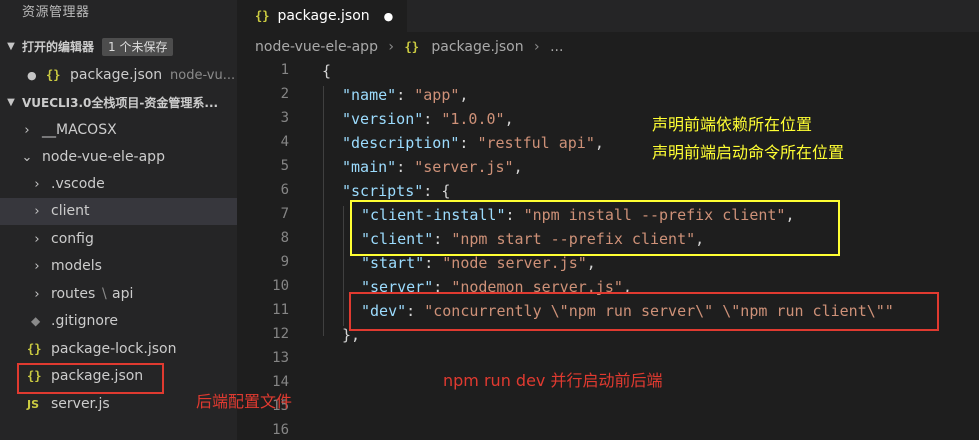  Describe the element at coordinates (56, 12) in the screenshot. I see `explorer-title: 资源管理器` at that location.